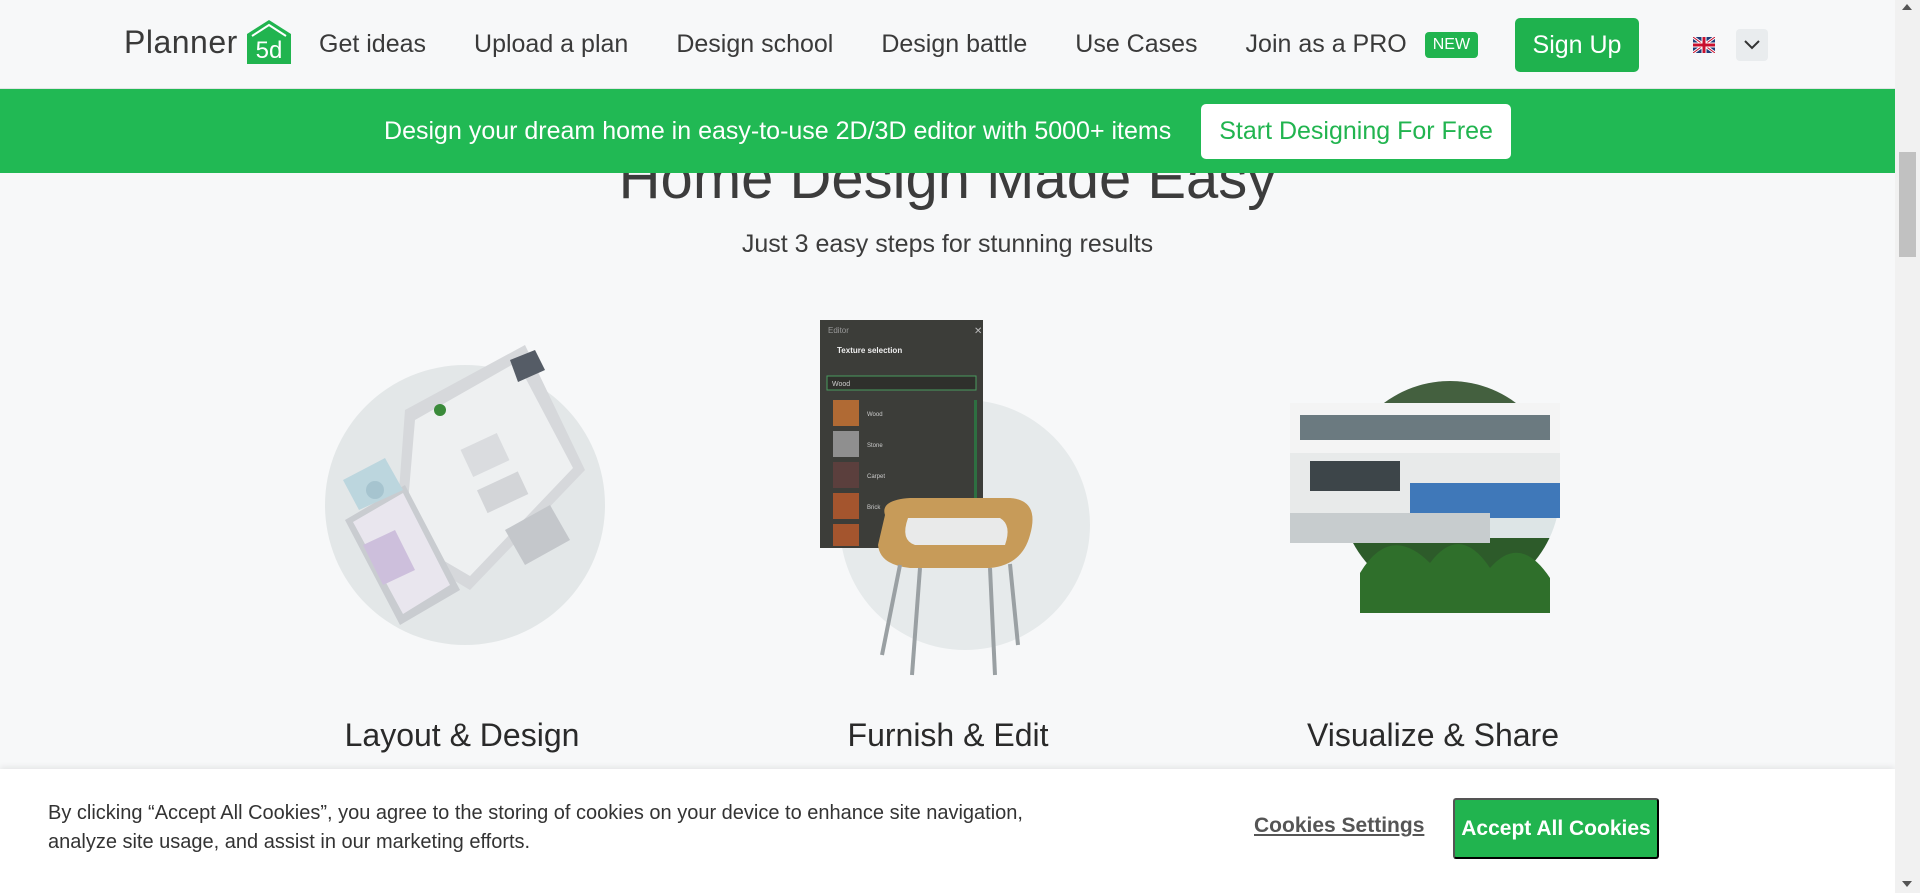  What do you see at coordinates (875, 446) in the screenshot?
I see `svg-text: Stone` at bounding box center [875, 446].